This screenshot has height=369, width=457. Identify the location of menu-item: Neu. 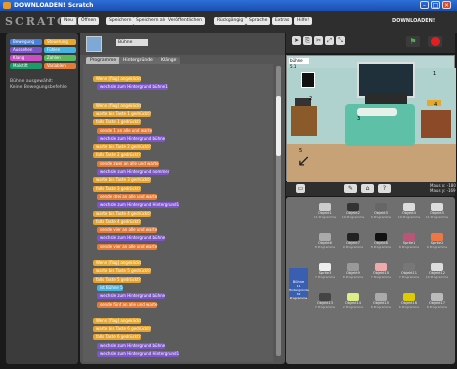
(68, 21).